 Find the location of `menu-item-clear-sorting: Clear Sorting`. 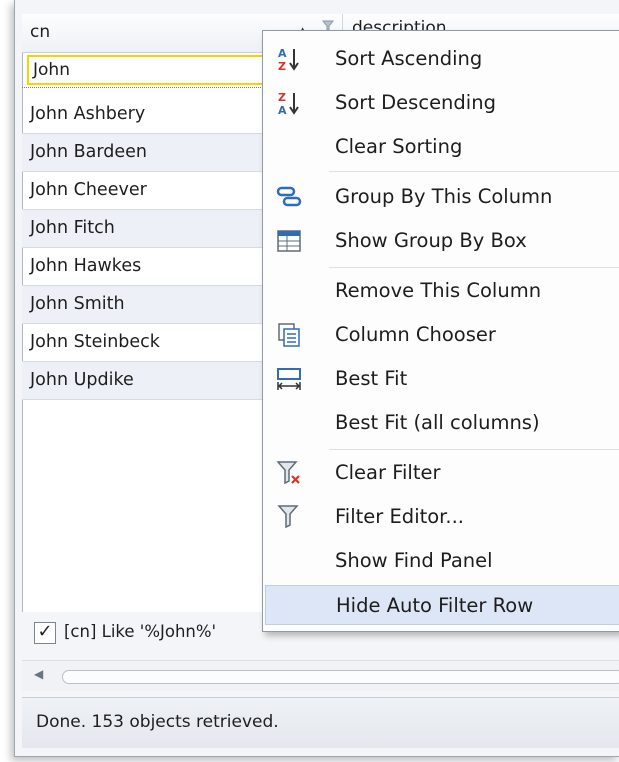

menu-item-clear-sorting: Clear Sorting is located at coordinates (442, 147).